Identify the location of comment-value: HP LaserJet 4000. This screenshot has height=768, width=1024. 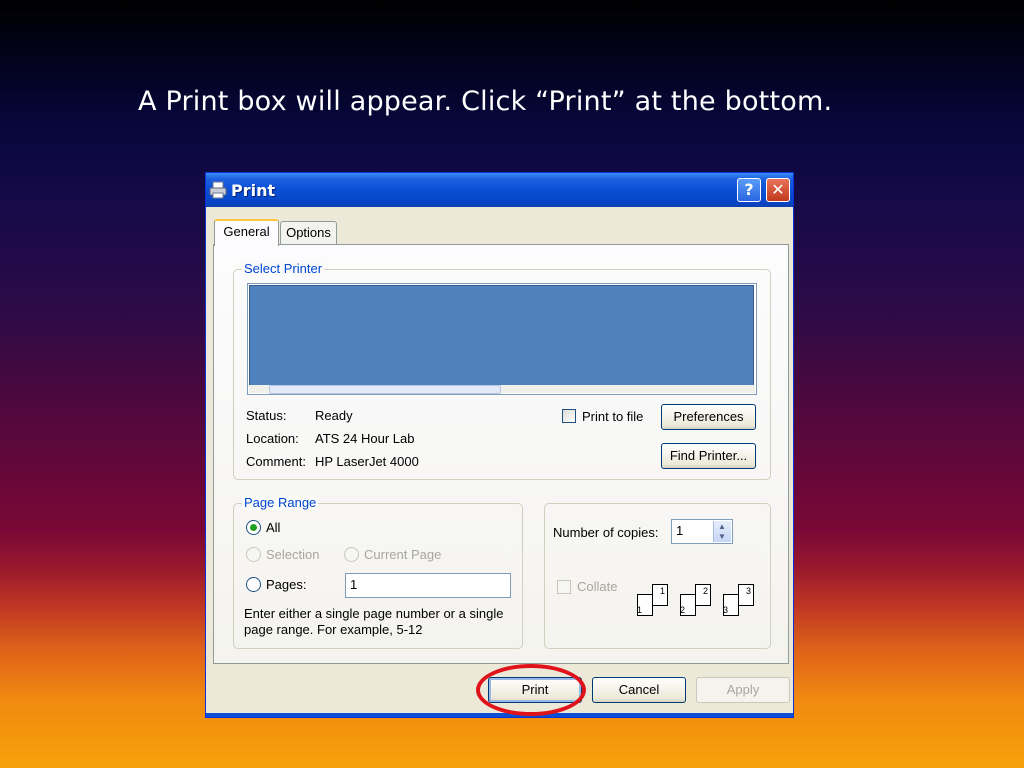
(367, 461).